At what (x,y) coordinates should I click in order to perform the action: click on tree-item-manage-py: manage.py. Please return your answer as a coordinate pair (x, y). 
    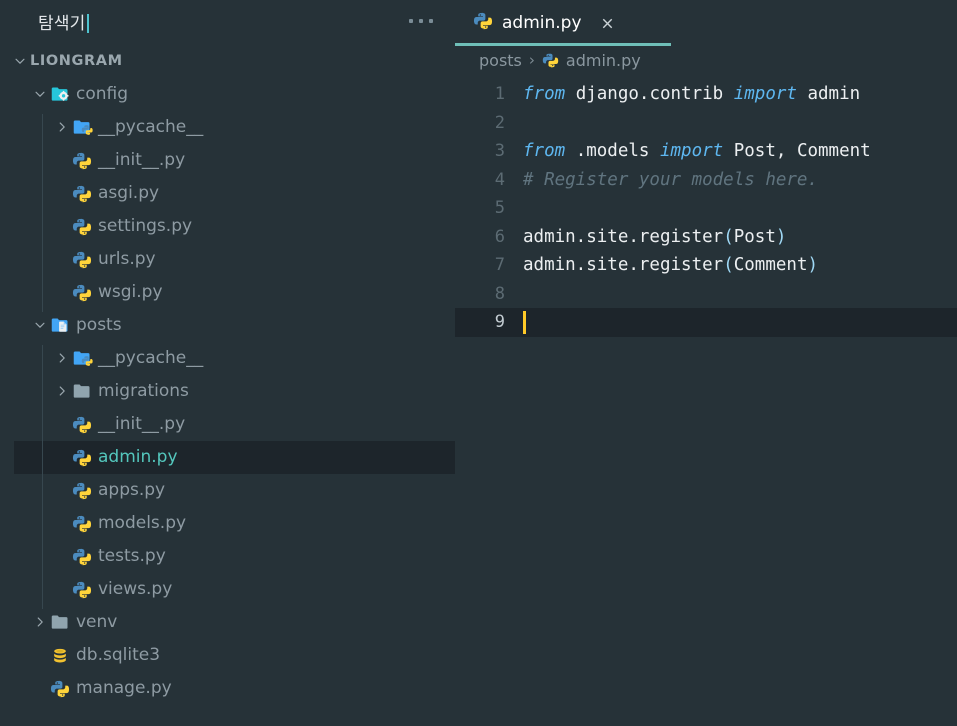
    Looking at the image, I should click on (227, 688).